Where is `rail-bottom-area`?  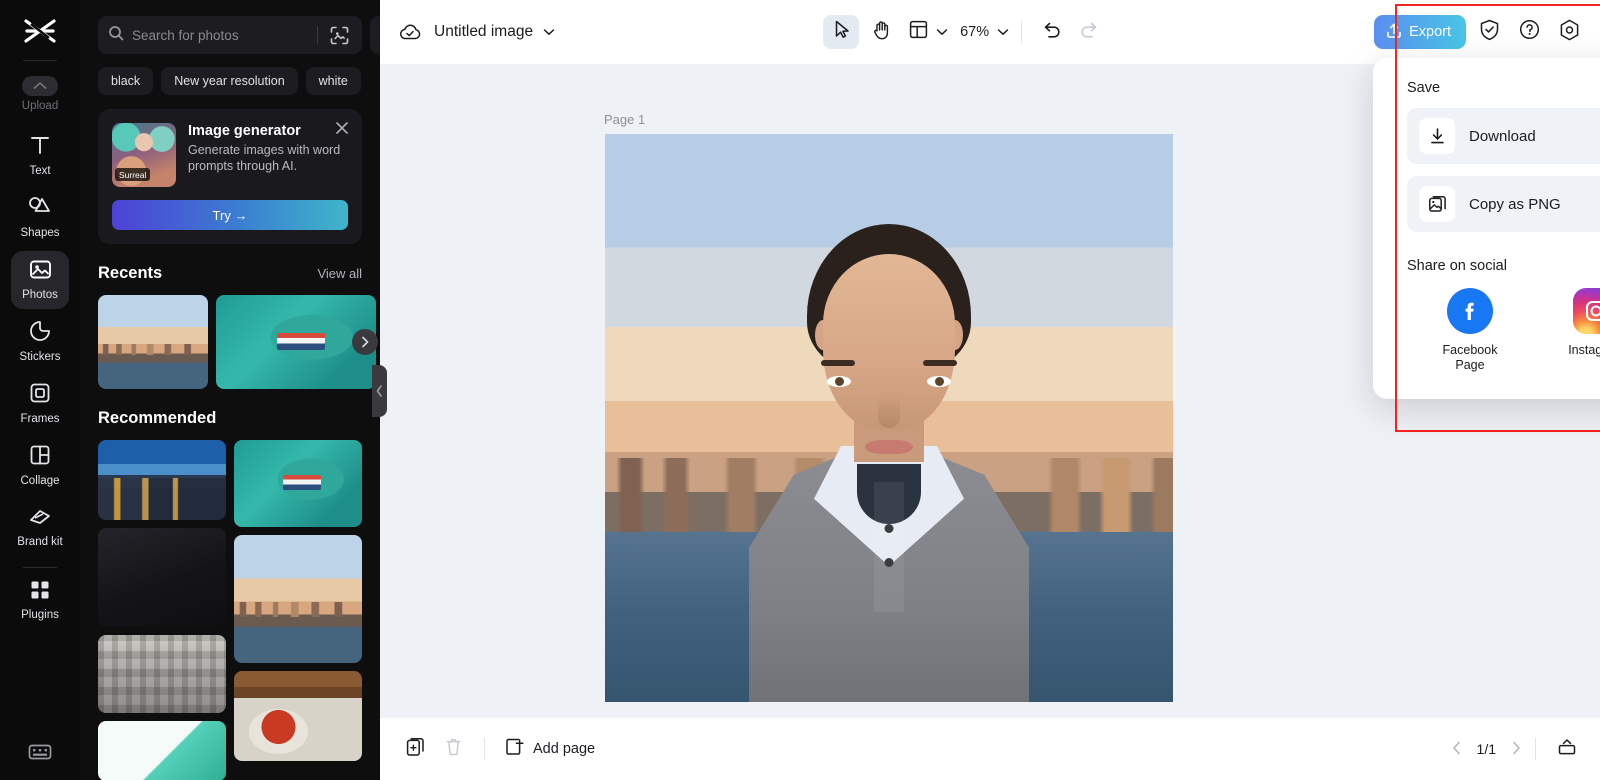
rail-bottom-area is located at coordinates (40, 754).